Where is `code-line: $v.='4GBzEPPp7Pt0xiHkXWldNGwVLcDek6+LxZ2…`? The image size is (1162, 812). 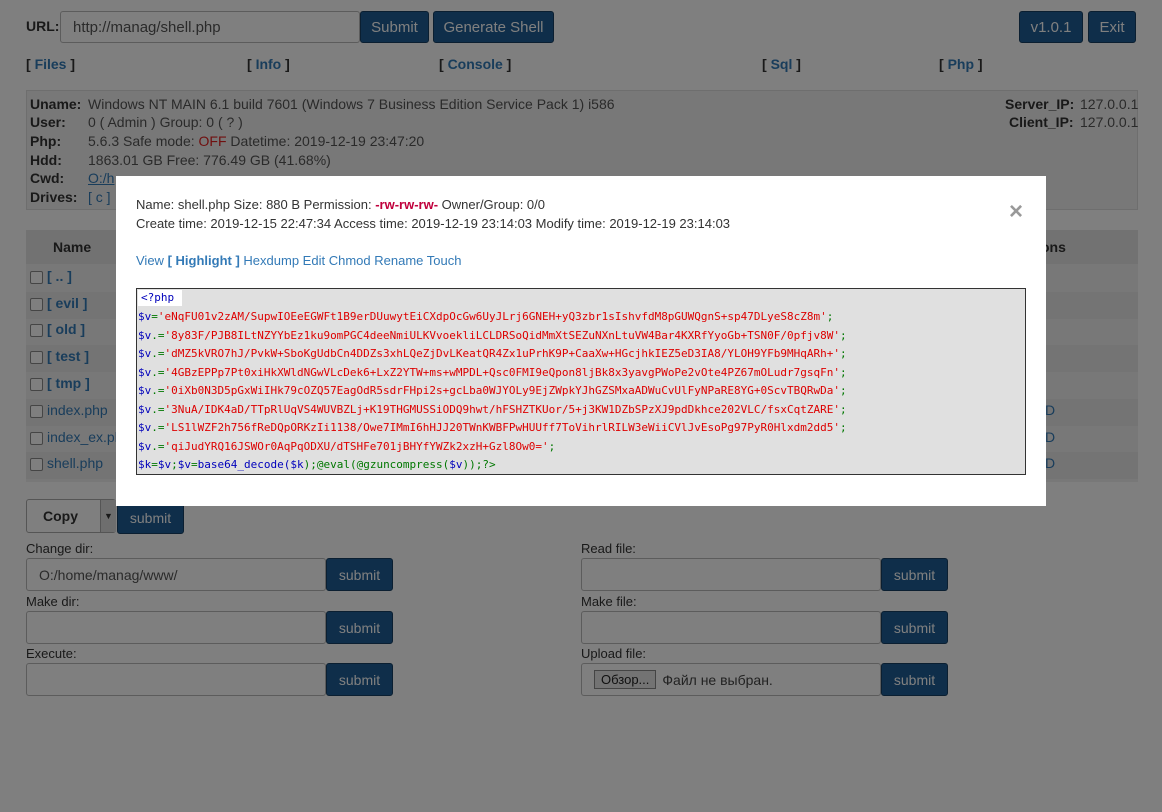
code-line: $v.='4GBzEPPp7Pt0xiHkXWldNGwVLcDek6+LxZ2… is located at coordinates (492, 372).